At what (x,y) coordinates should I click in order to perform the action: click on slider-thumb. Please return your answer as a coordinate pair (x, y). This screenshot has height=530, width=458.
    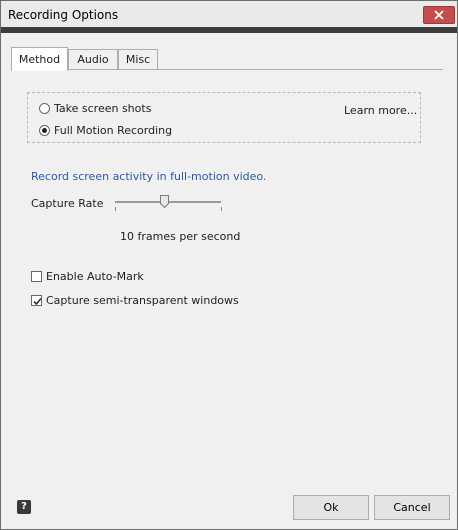
    Looking at the image, I should click on (164, 201).